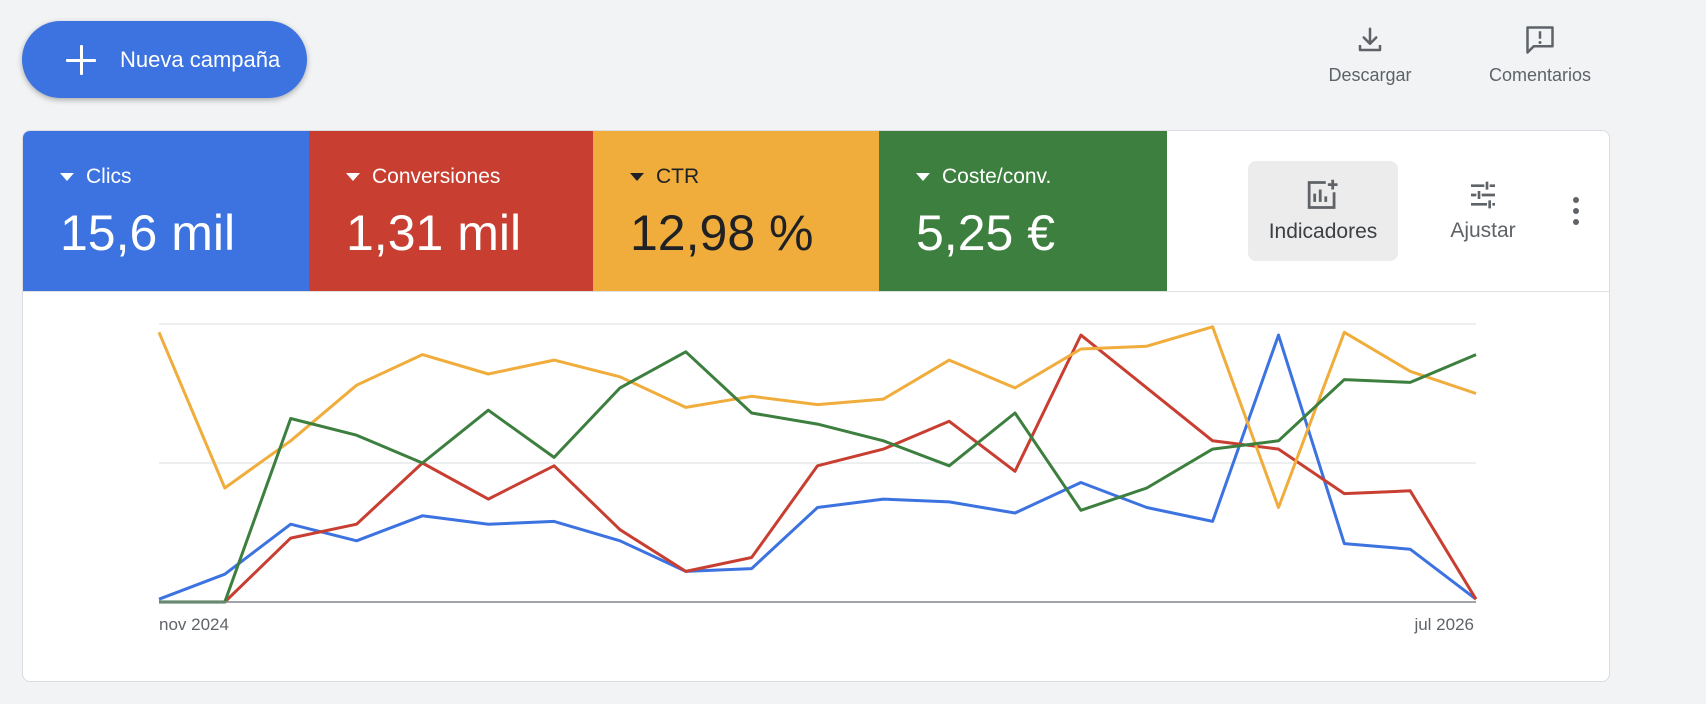 The height and width of the screenshot is (704, 1706). Describe the element at coordinates (997, 176) in the screenshot. I see `metric-label: Coste/conv.` at that location.